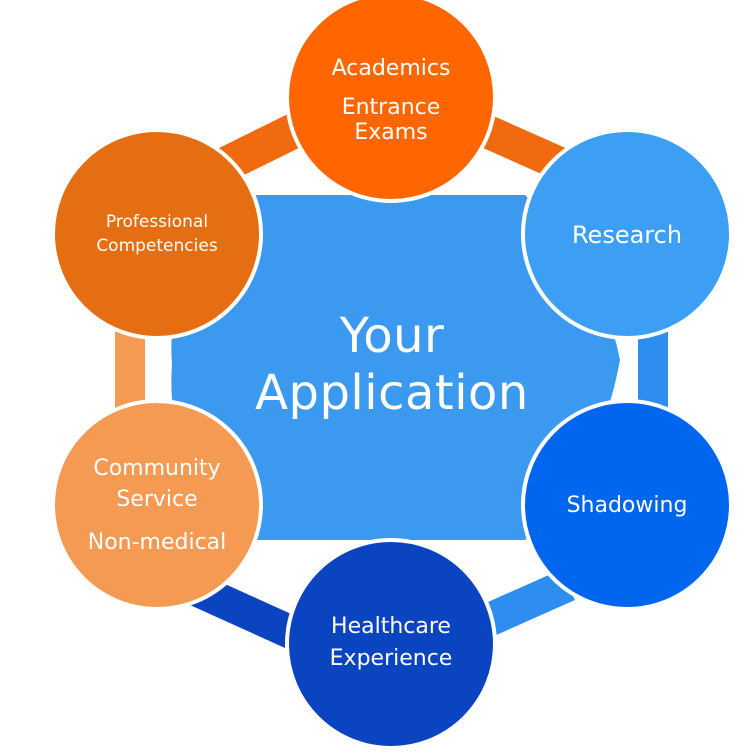  What do you see at coordinates (157, 234) in the screenshot?
I see `label-professional: Professional Competencies` at bounding box center [157, 234].